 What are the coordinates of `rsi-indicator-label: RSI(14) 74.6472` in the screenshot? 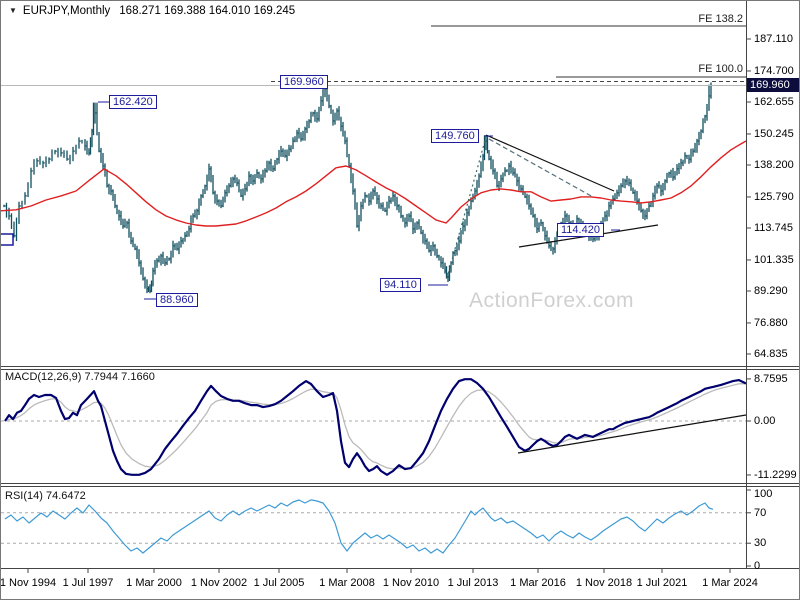 It's located at (45, 496).